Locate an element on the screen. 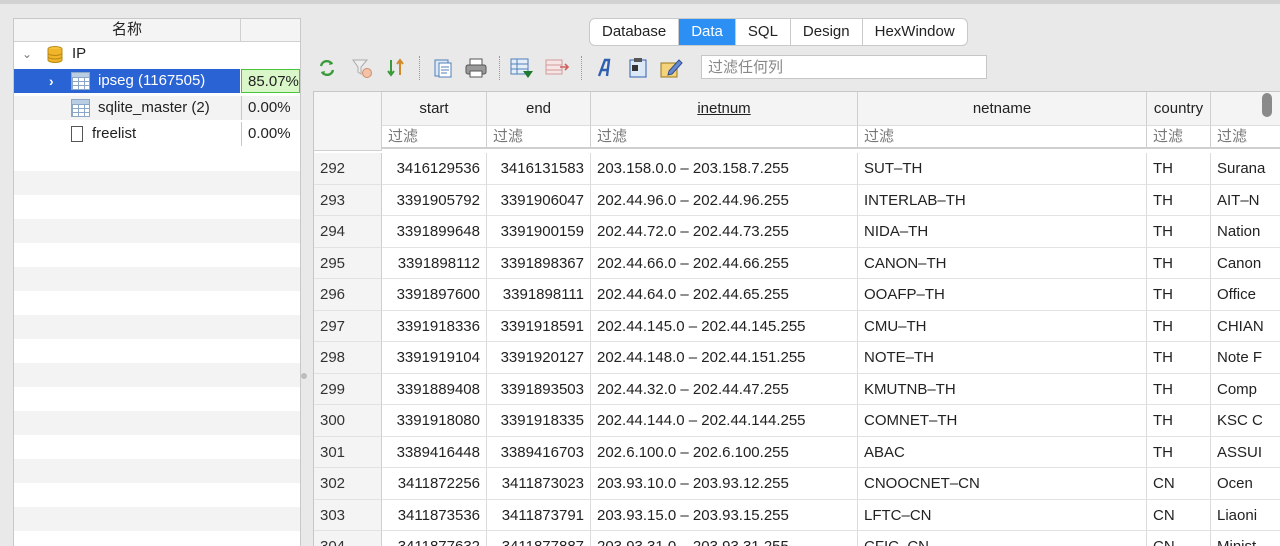 The image size is (1280, 546). cell-netname: KMUTNB–TH is located at coordinates (1002, 389).